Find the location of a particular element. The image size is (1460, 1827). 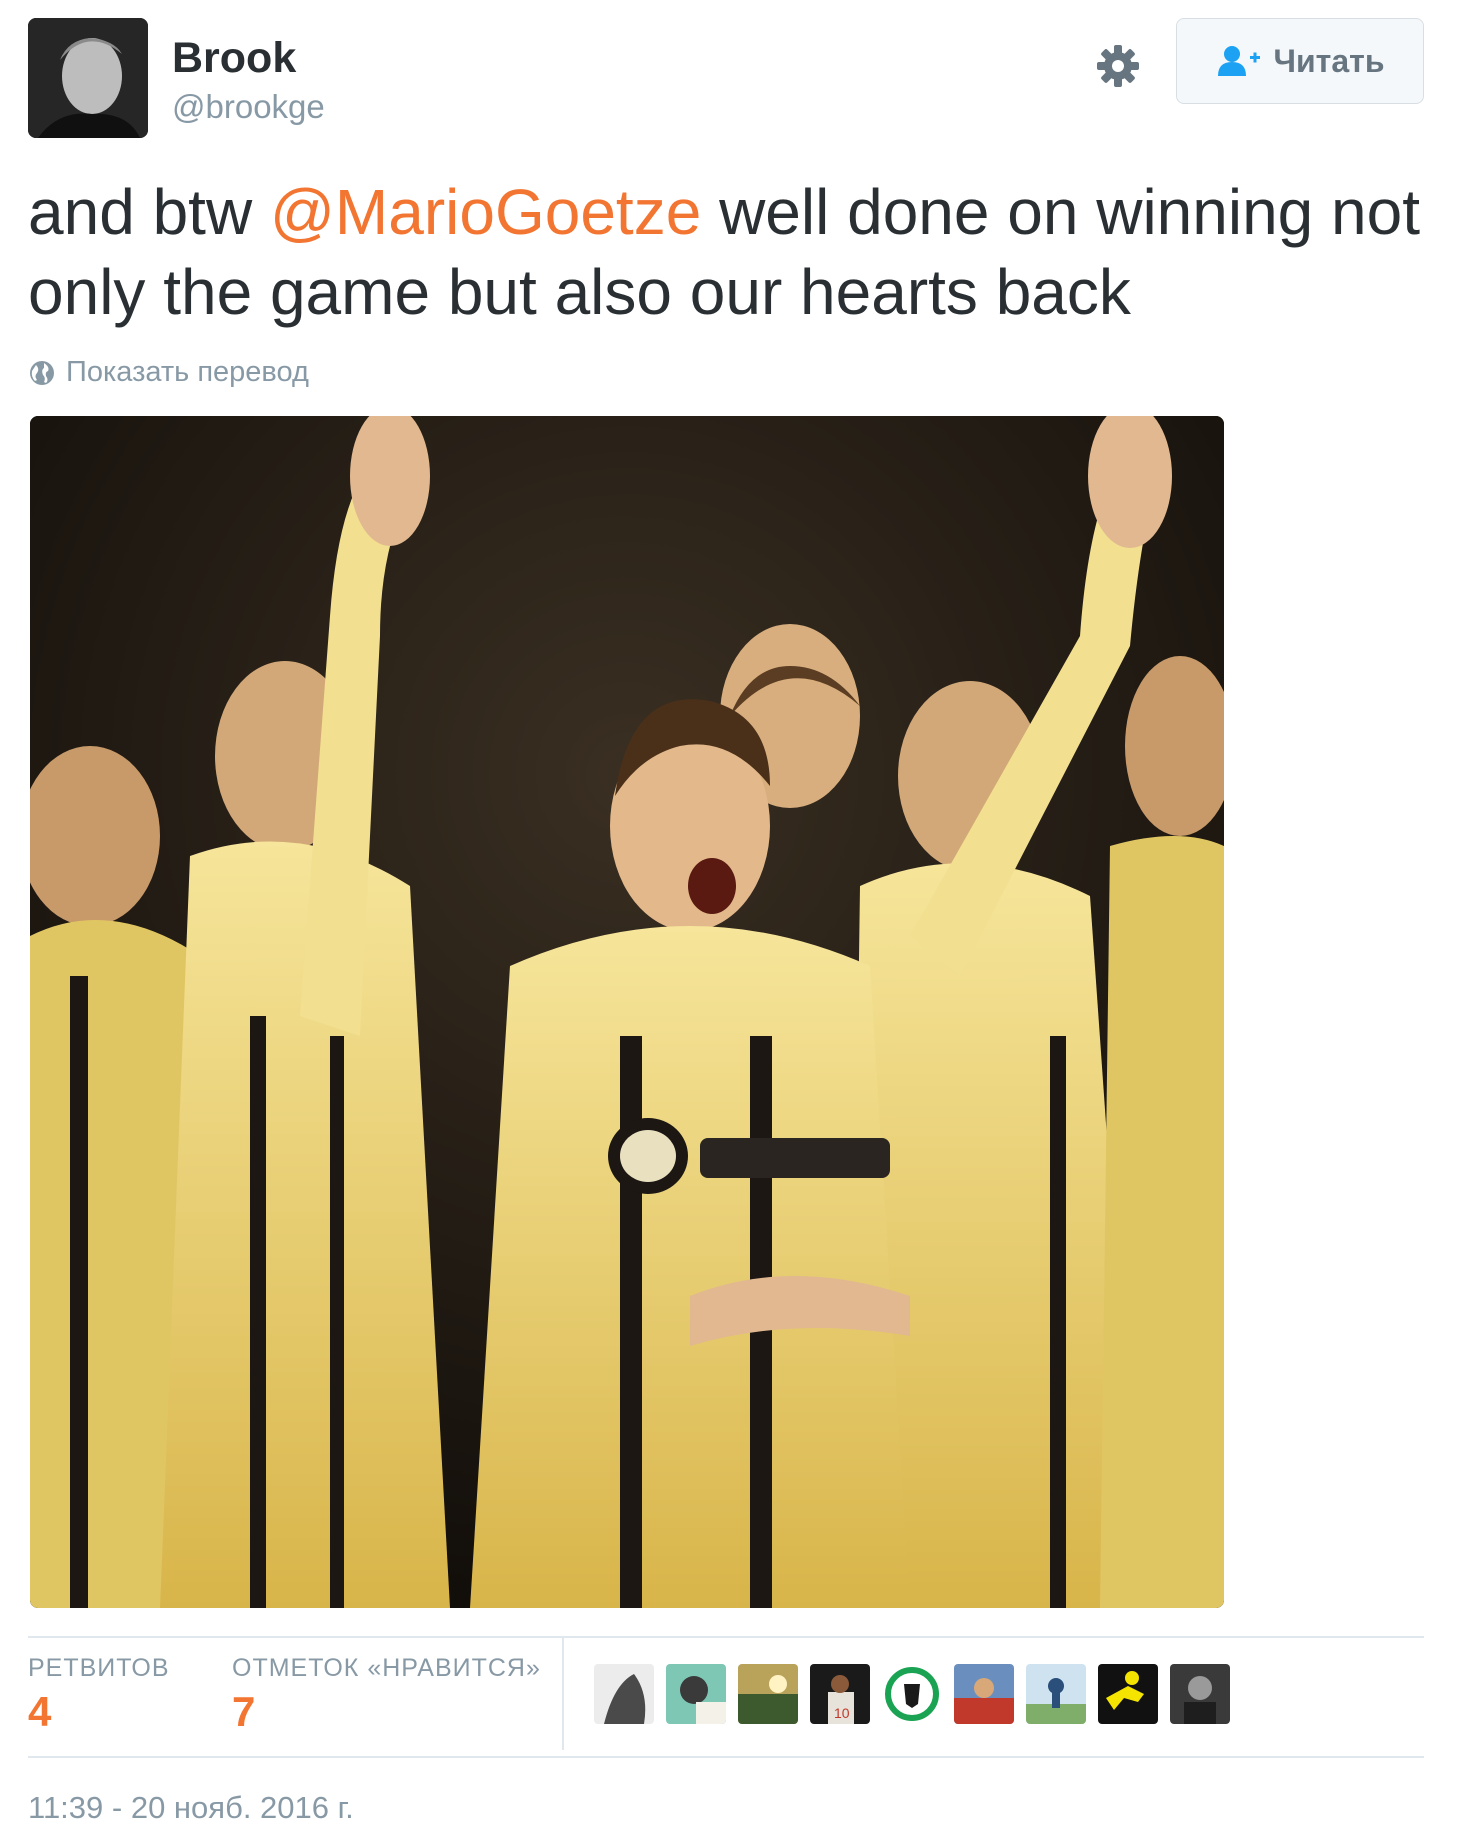

stats-top-divider is located at coordinates (726, 1637).